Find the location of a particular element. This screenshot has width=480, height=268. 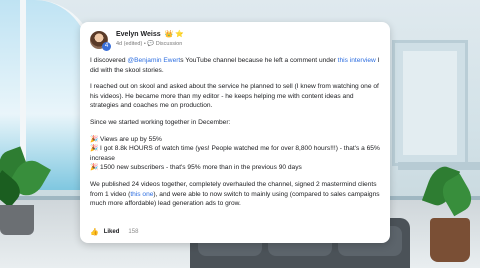

category-icon: 💬 is located at coordinates (151, 44).